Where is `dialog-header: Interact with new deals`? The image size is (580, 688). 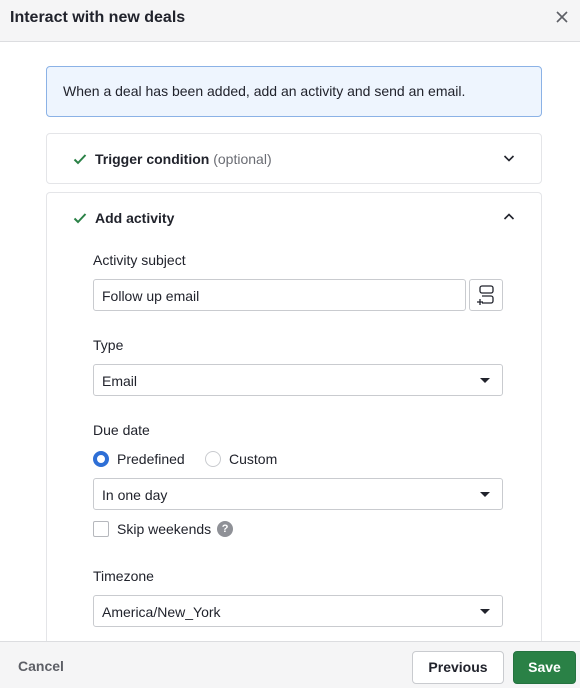 dialog-header: Interact with new deals is located at coordinates (290, 21).